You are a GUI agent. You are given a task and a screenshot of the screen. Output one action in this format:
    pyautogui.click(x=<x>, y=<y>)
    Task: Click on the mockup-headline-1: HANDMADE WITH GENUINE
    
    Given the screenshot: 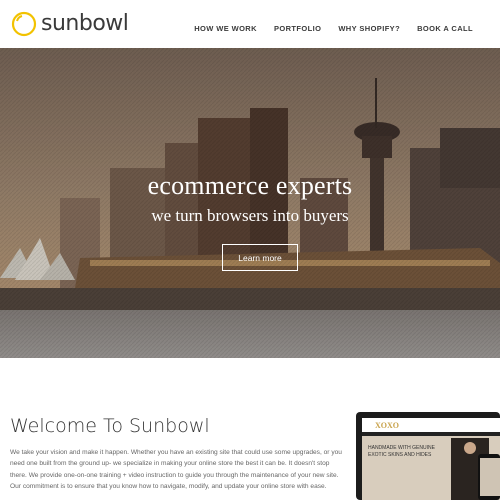 What is the action you would take?
    pyautogui.click(x=401, y=448)
    